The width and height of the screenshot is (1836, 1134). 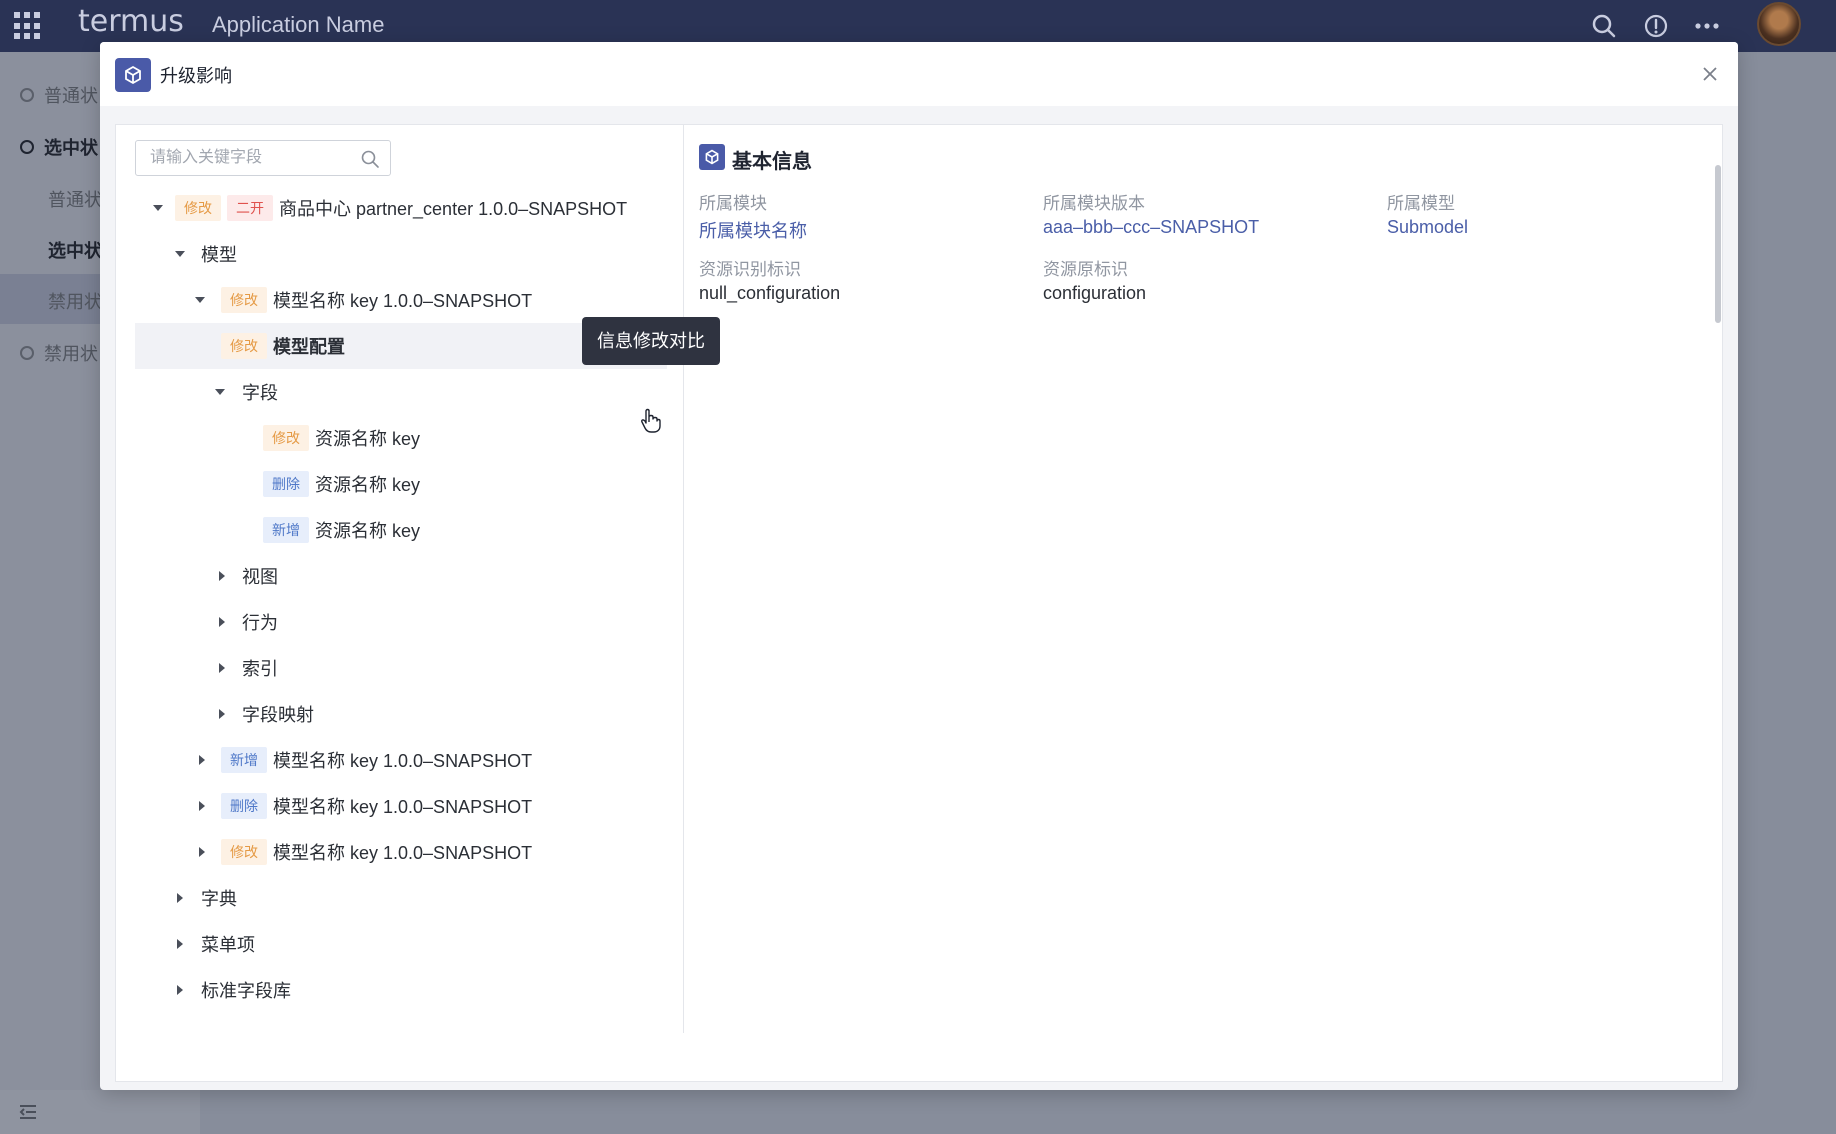 What do you see at coordinates (246, 158) in the screenshot?
I see `search-input` at bounding box center [246, 158].